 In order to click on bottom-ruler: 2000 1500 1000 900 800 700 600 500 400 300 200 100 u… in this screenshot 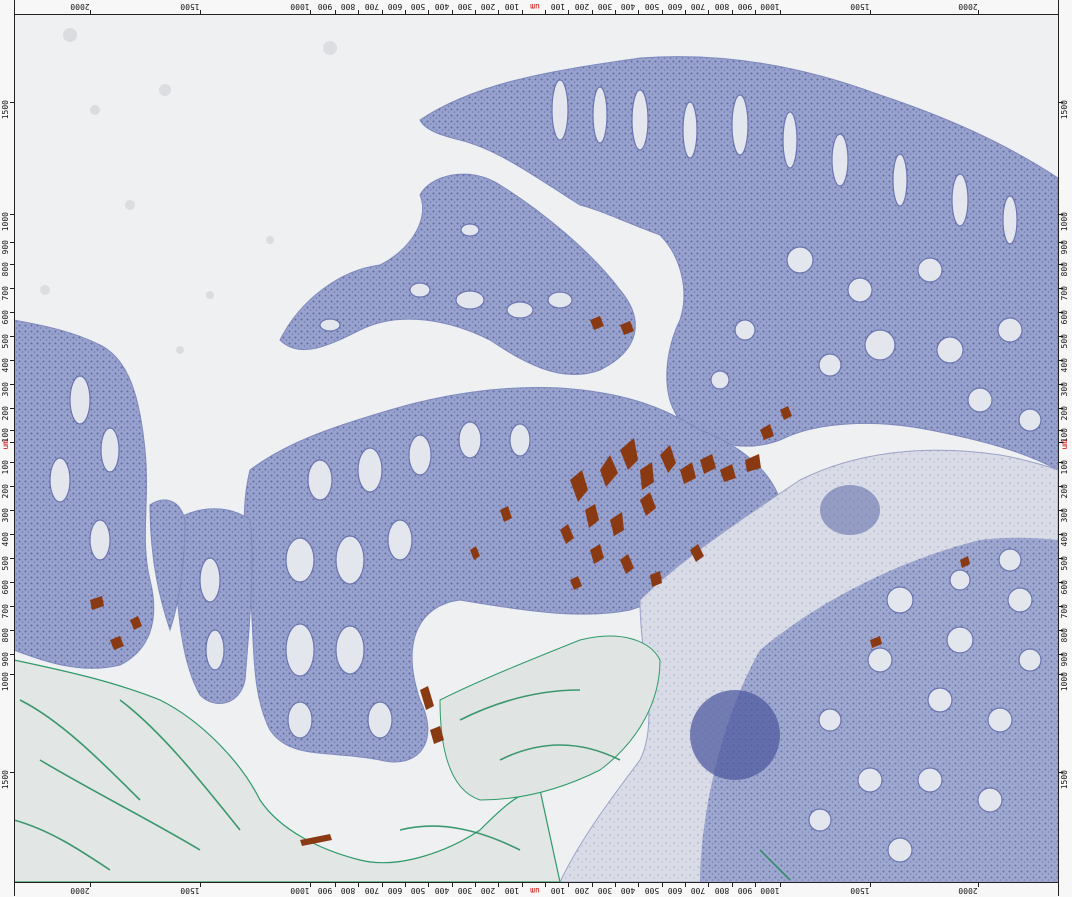, I will do `click(536, 889)`.